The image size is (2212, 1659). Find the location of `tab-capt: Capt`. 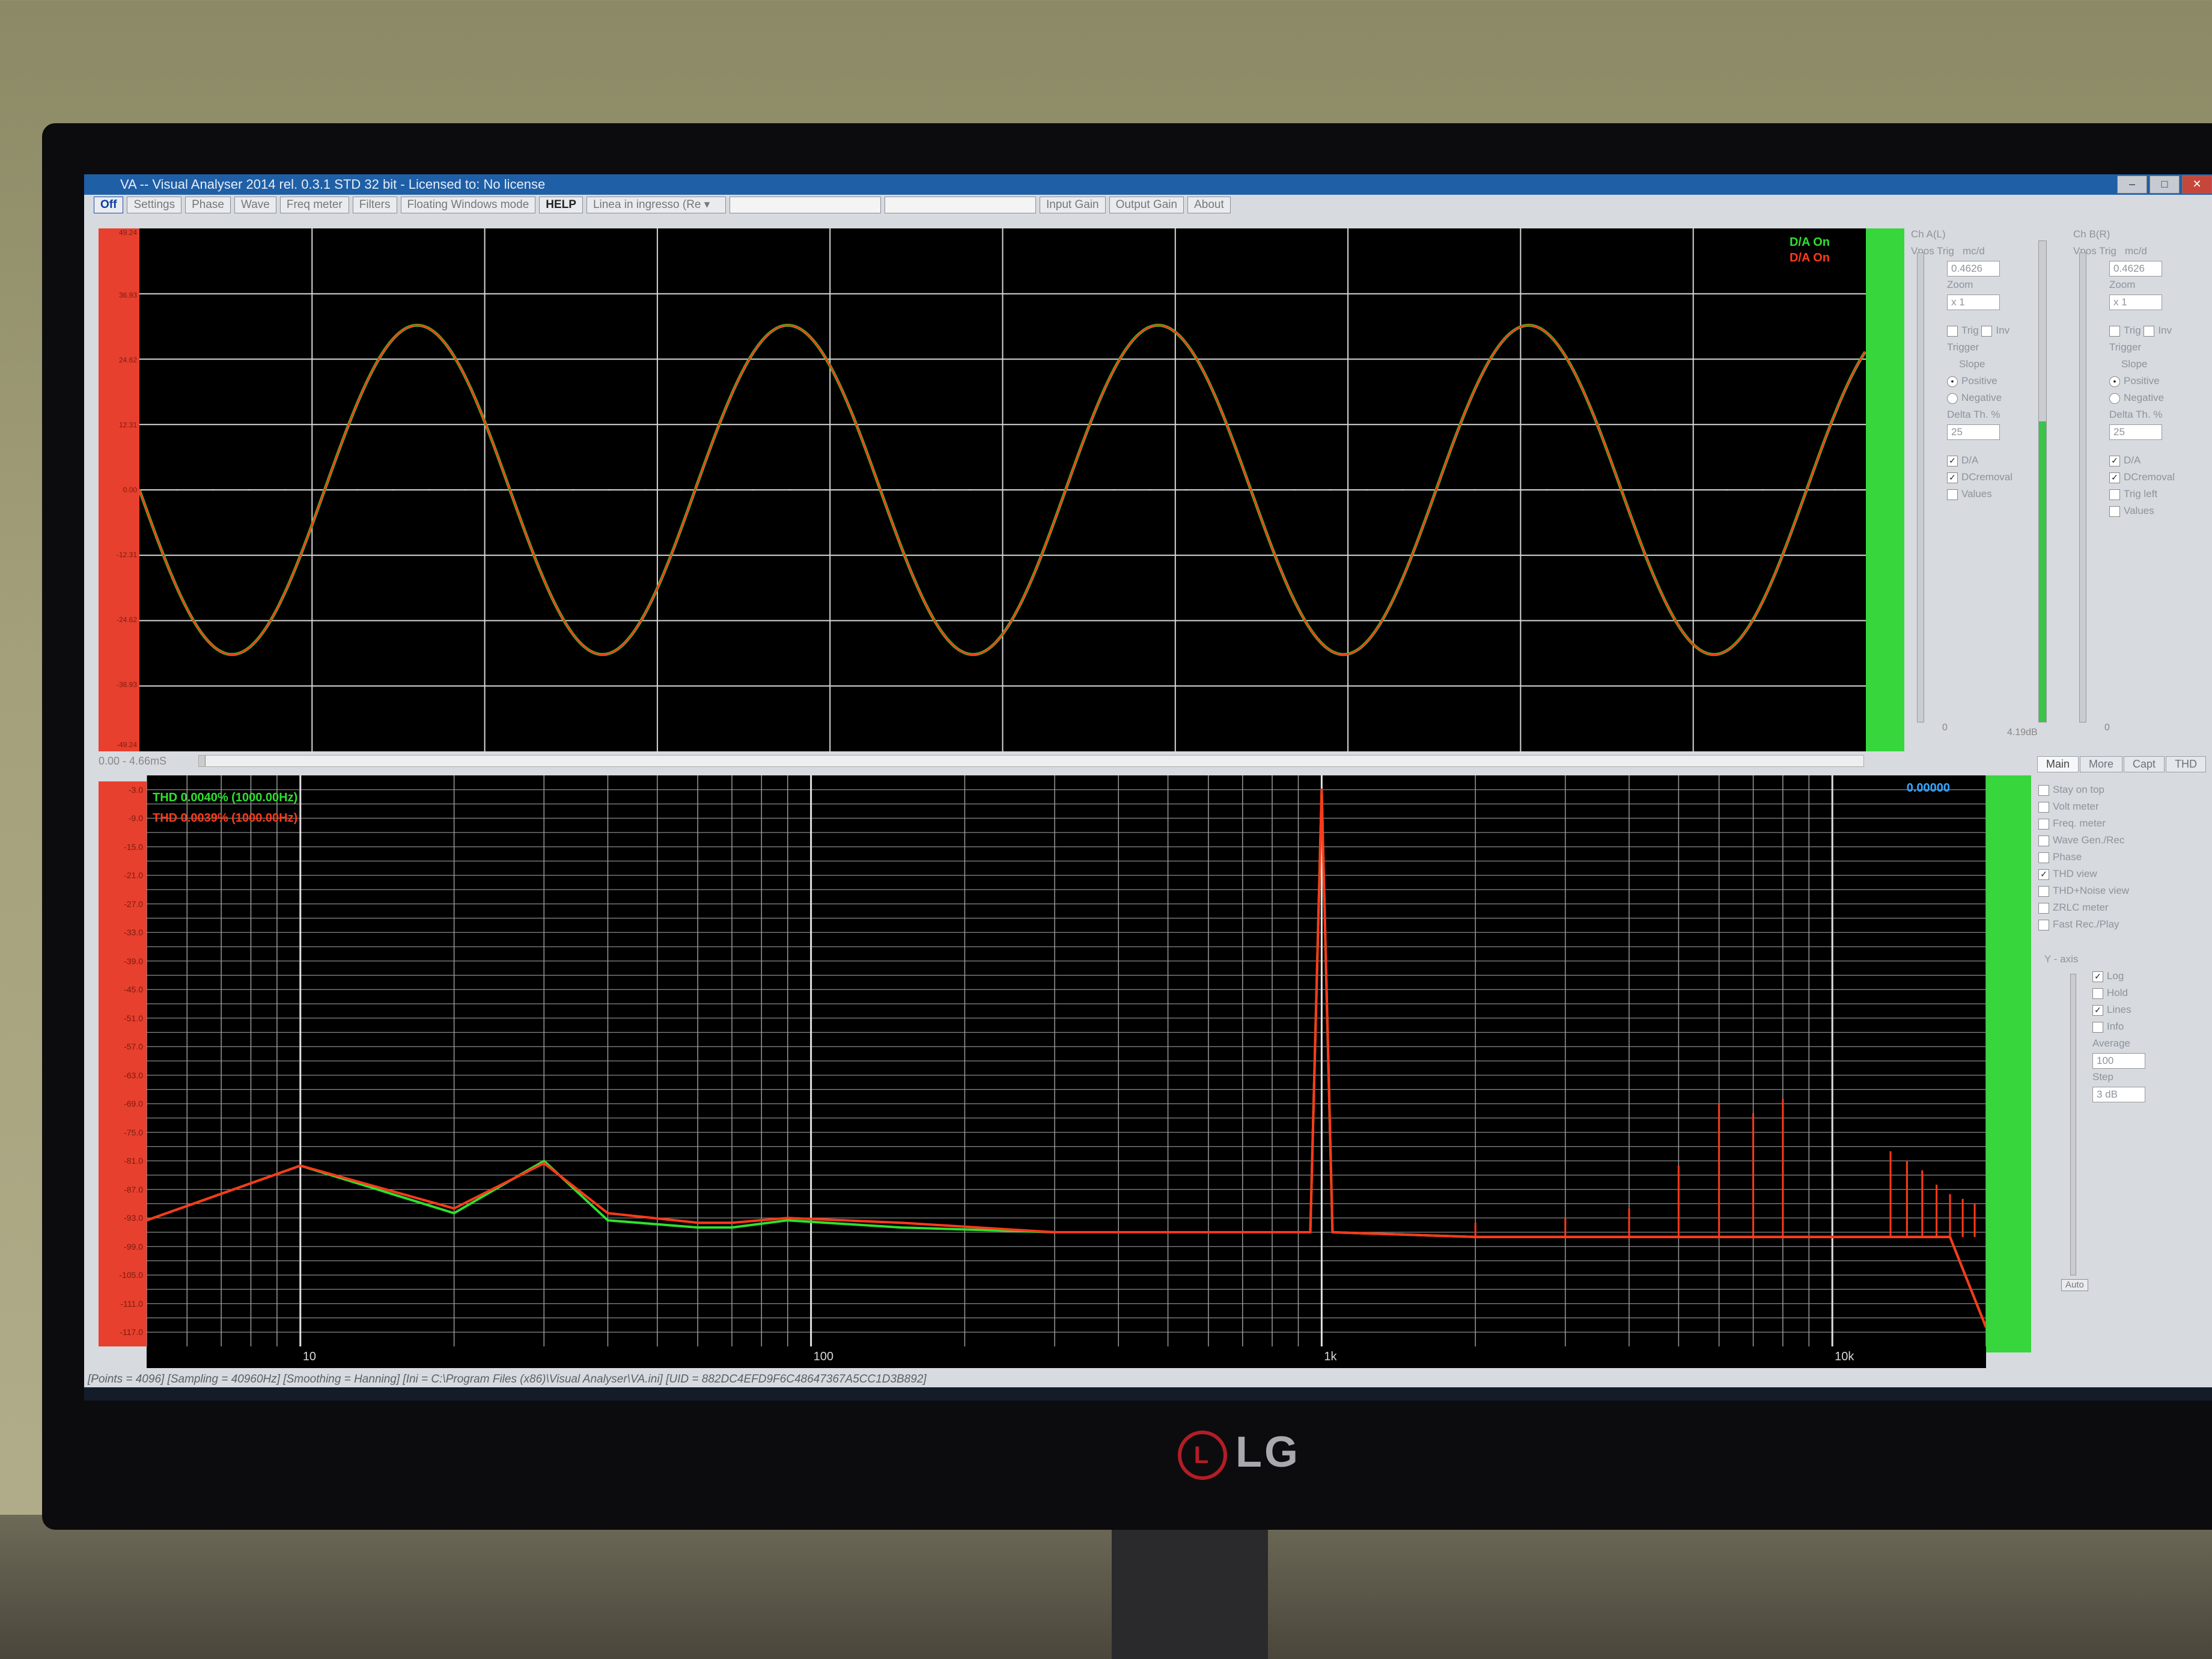

tab-capt: Capt is located at coordinates (2144, 764).